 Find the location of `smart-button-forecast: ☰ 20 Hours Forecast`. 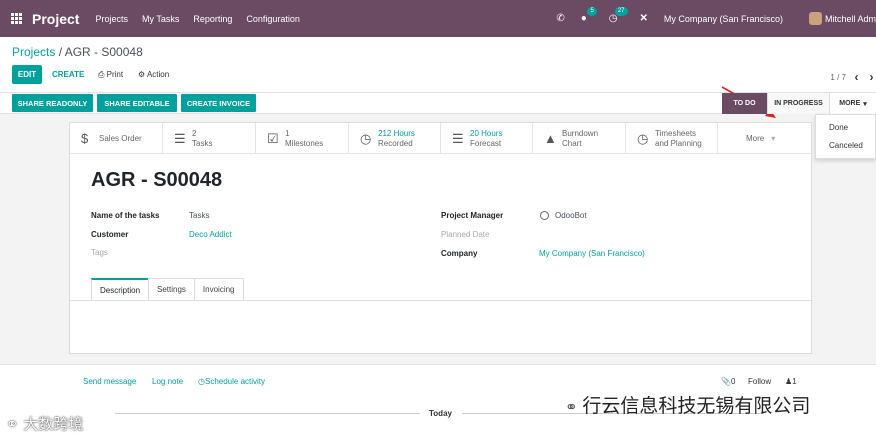

smart-button-forecast: ☰ 20 Hours Forecast is located at coordinates (487, 138).